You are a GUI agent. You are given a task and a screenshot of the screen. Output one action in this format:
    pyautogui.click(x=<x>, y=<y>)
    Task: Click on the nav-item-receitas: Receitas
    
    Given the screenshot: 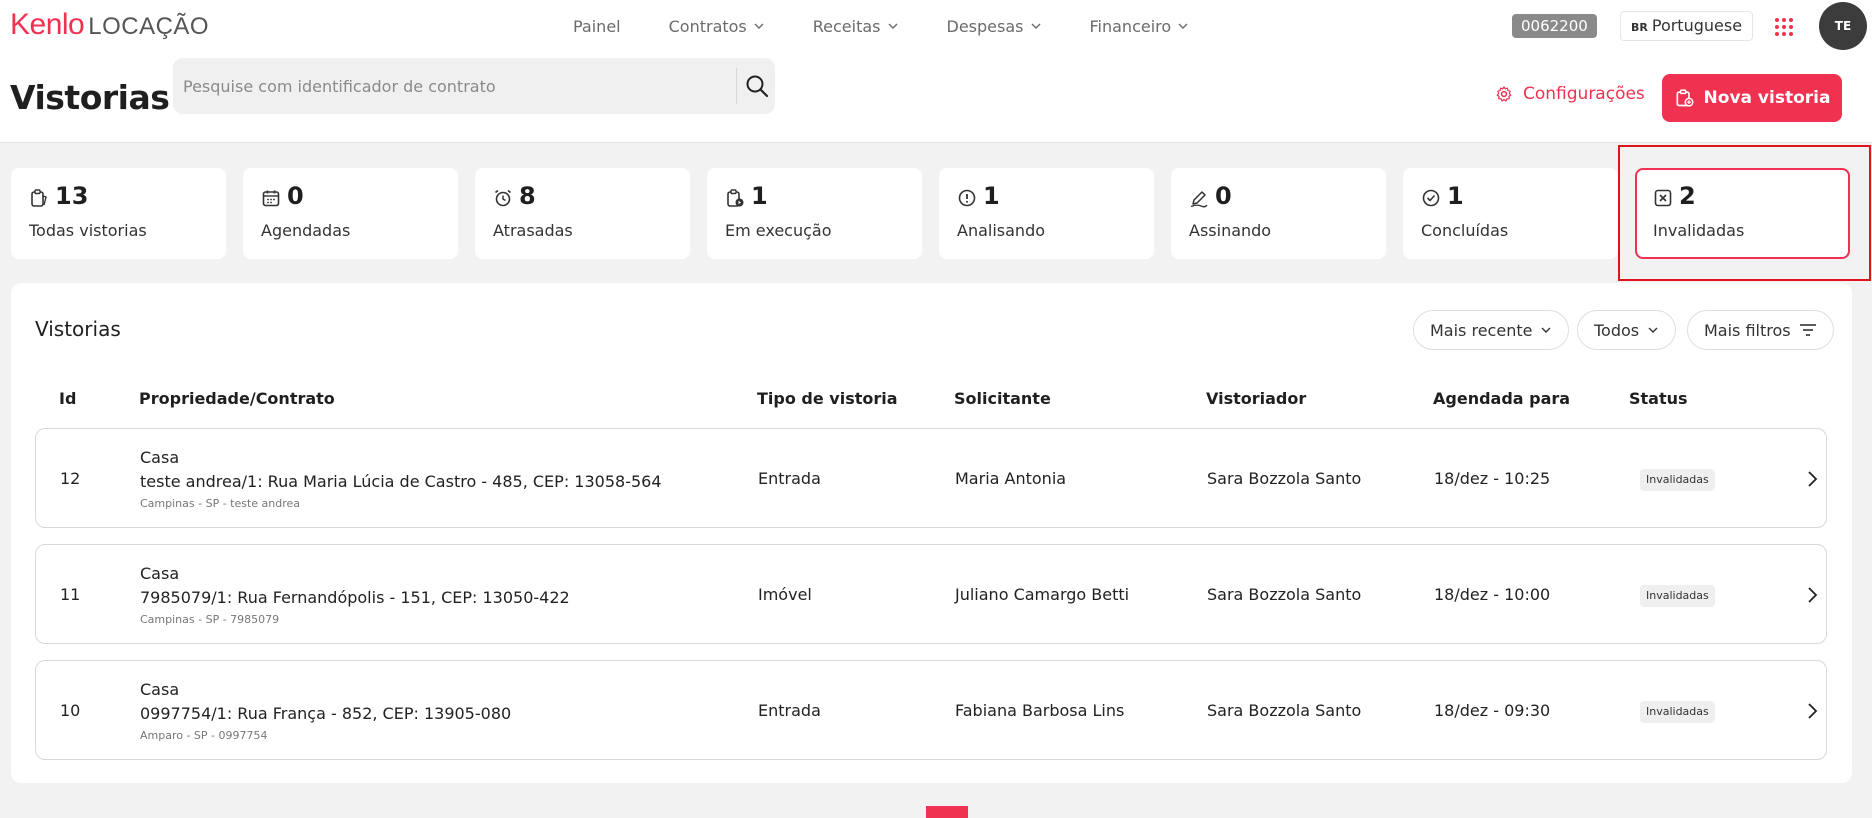 What is the action you would take?
    pyautogui.click(x=856, y=26)
    